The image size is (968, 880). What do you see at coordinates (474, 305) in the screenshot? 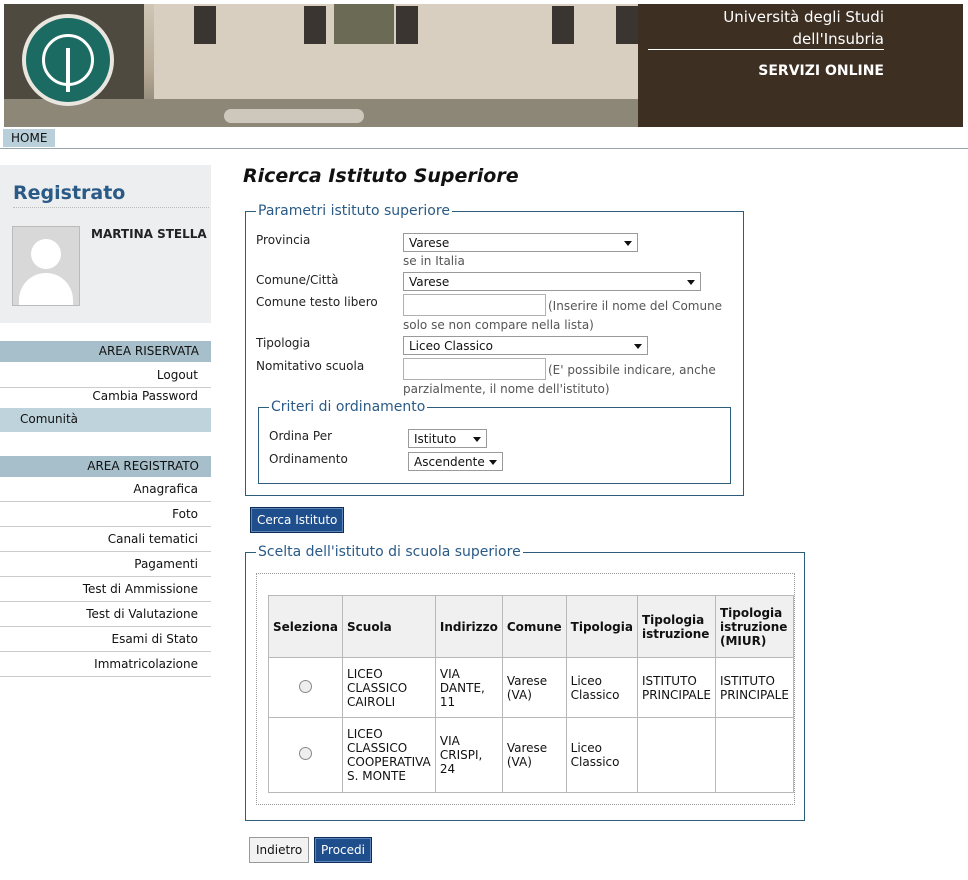
I see `comune-libero-input` at bounding box center [474, 305].